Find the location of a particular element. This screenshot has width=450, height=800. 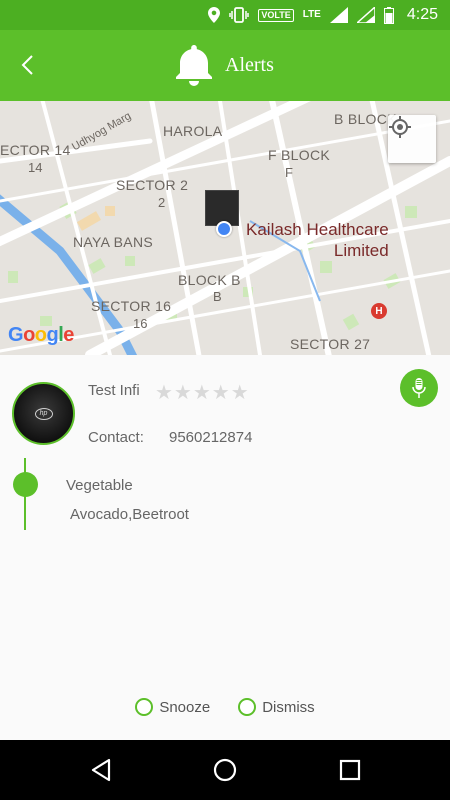

crosshair-icon is located at coordinates (400, 127).